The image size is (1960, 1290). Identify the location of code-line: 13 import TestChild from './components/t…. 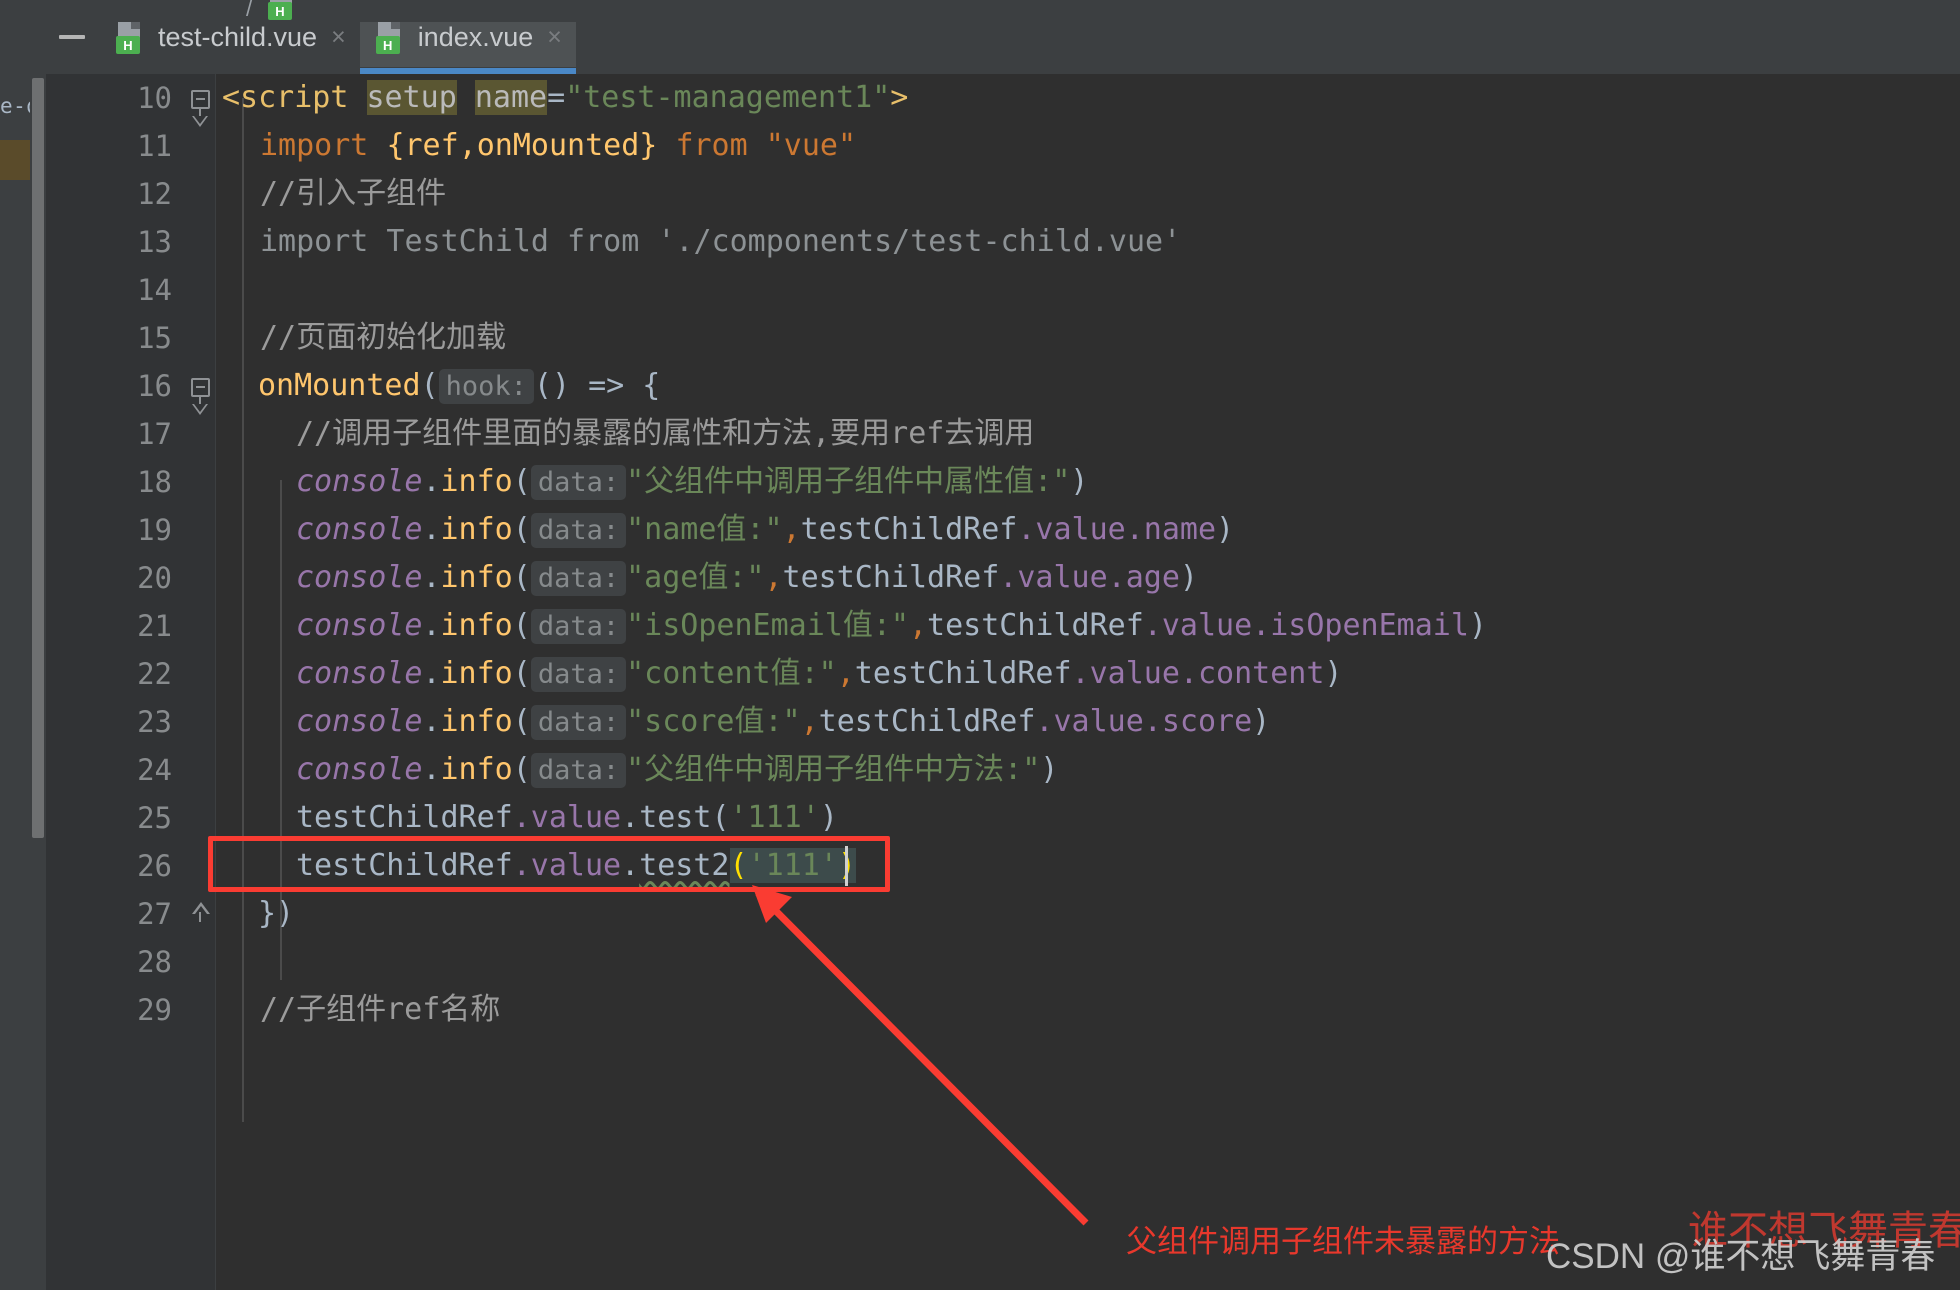
(1002, 242).